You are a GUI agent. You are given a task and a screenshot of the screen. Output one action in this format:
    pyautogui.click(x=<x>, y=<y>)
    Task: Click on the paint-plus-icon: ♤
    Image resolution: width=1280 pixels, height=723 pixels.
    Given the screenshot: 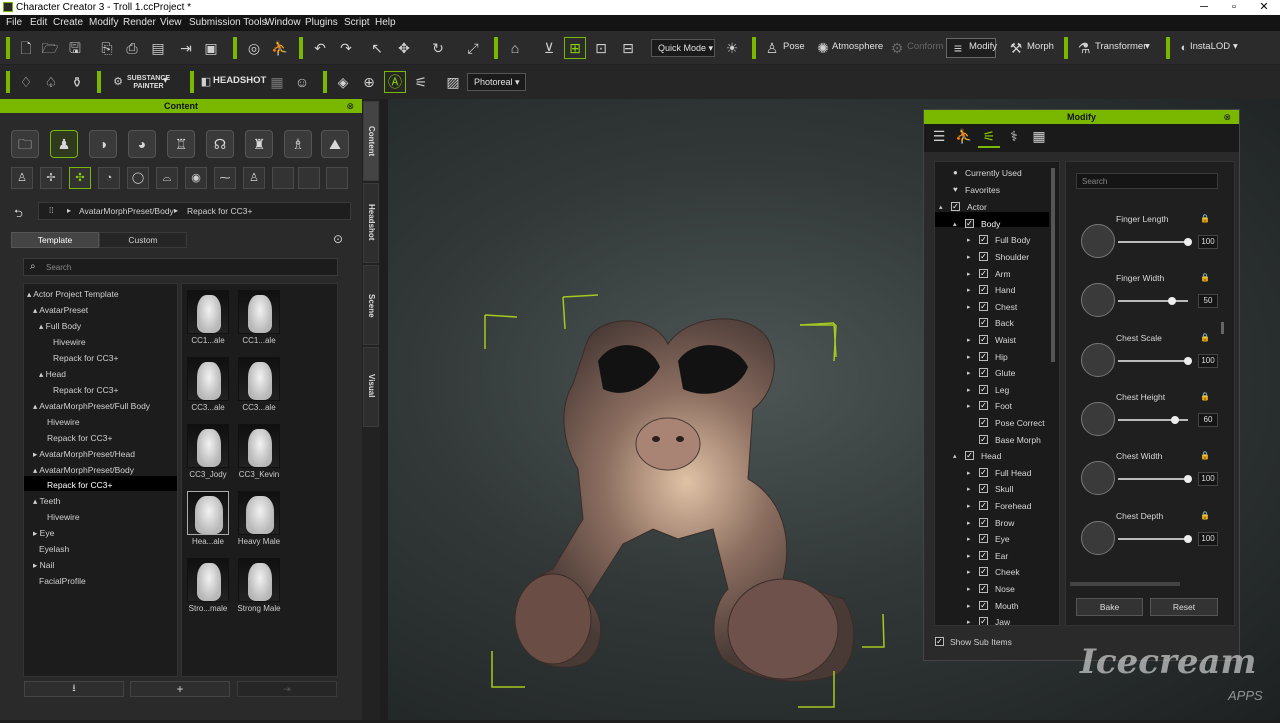 What is the action you would take?
    pyautogui.click(x=51, y=82)
    